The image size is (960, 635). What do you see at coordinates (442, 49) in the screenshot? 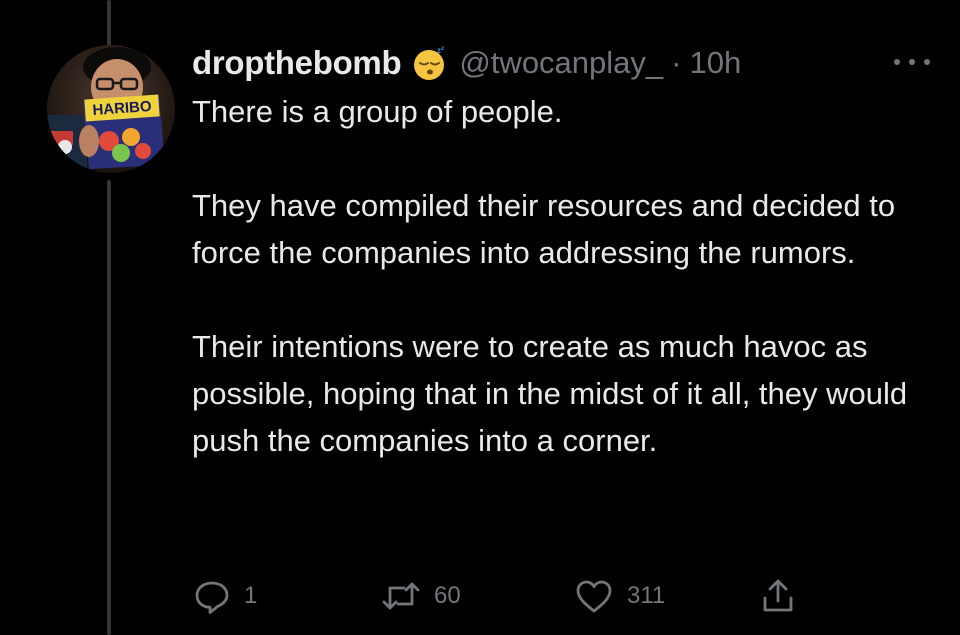
I see `svg-text: z` at bounding box center [442, 49].